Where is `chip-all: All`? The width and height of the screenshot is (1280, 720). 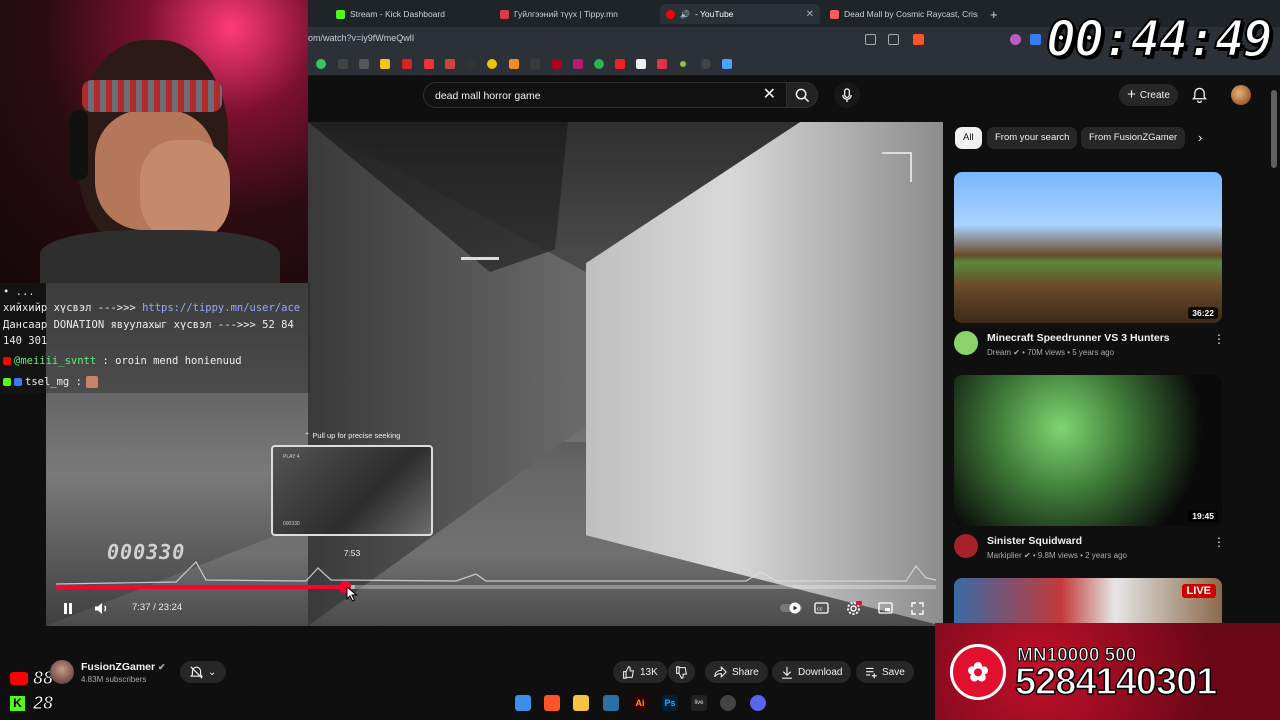 chip-all: All is located at coordinates (968, 138).